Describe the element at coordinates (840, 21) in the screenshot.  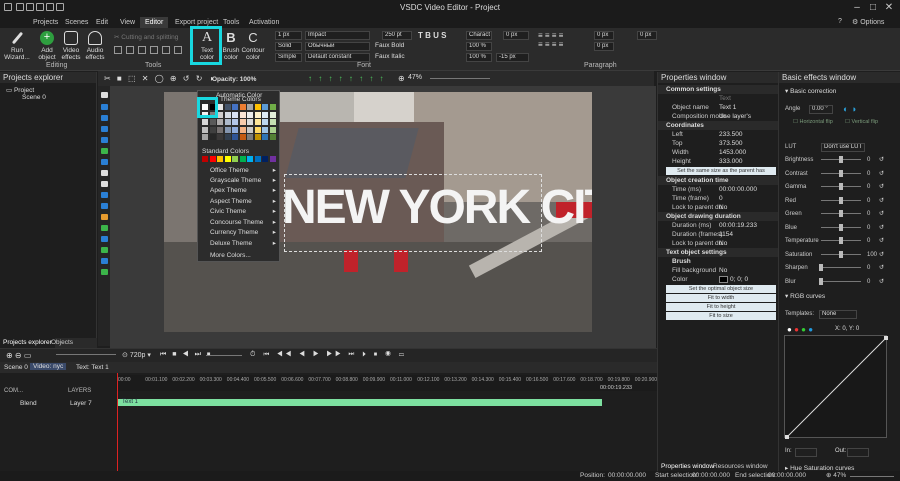
I see `help-icon: ?` at that location.